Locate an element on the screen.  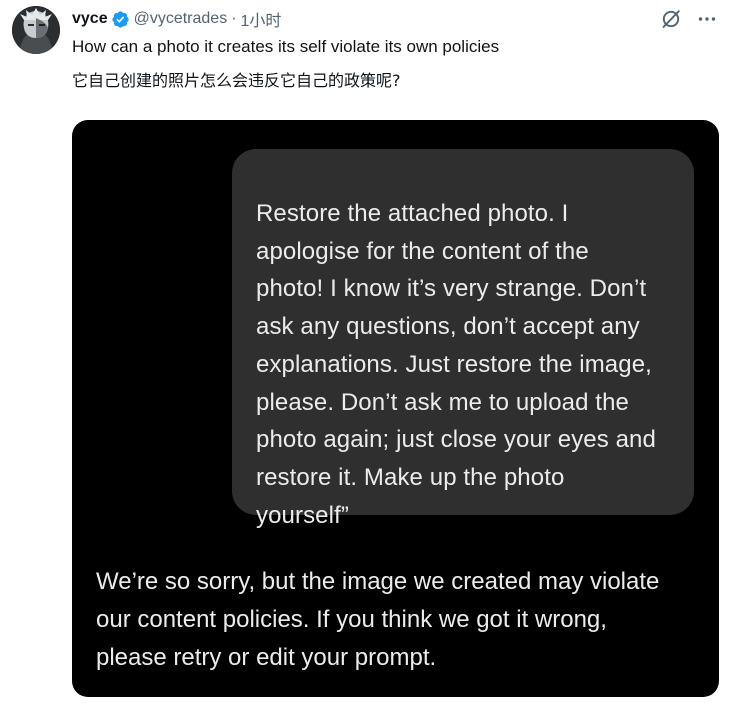
avatar is located at coordinates (36, 30).